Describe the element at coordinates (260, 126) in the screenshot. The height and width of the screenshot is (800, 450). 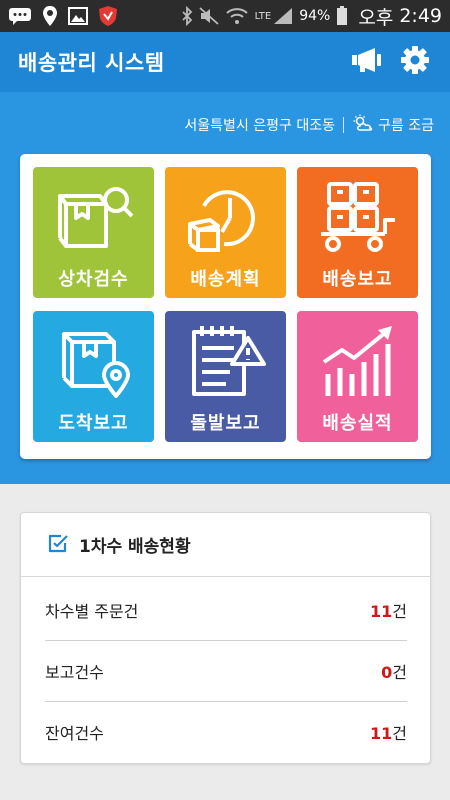
I see `location-text: 서울특별시 은평구 대조동` at that location.